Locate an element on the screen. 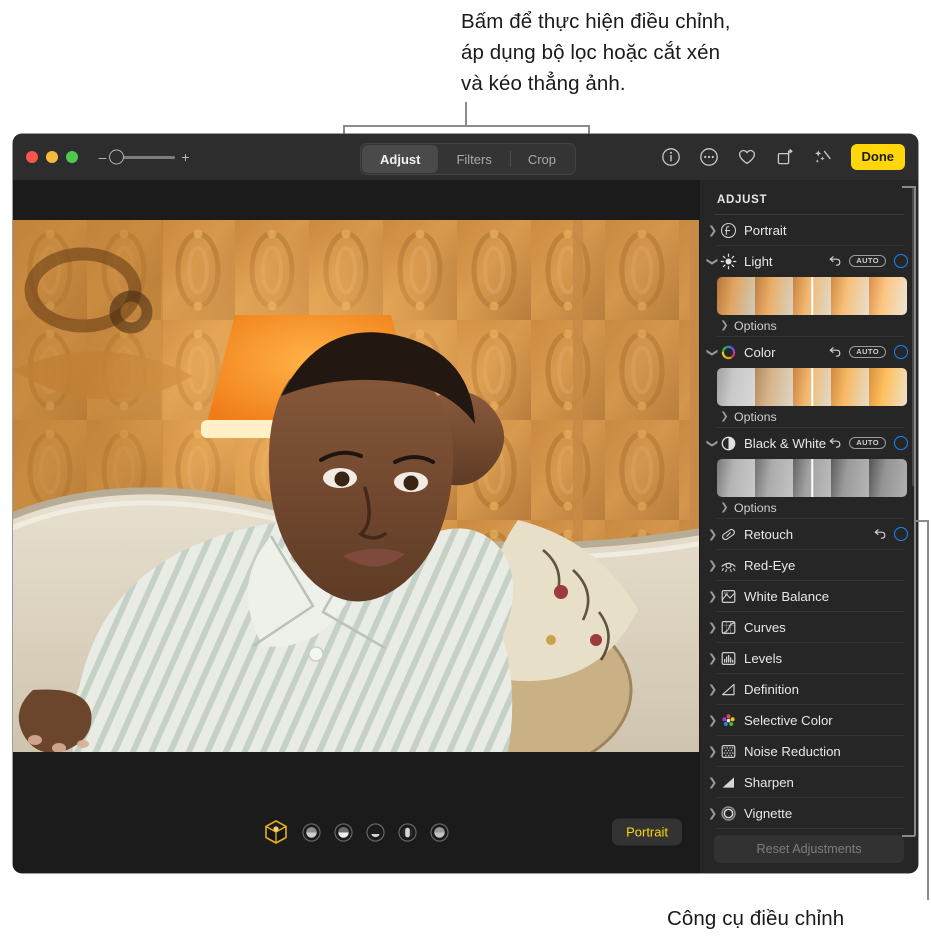 The height and width of the screenshot is (942, 931). color-filmstrip is located at coordinates (812, 387).